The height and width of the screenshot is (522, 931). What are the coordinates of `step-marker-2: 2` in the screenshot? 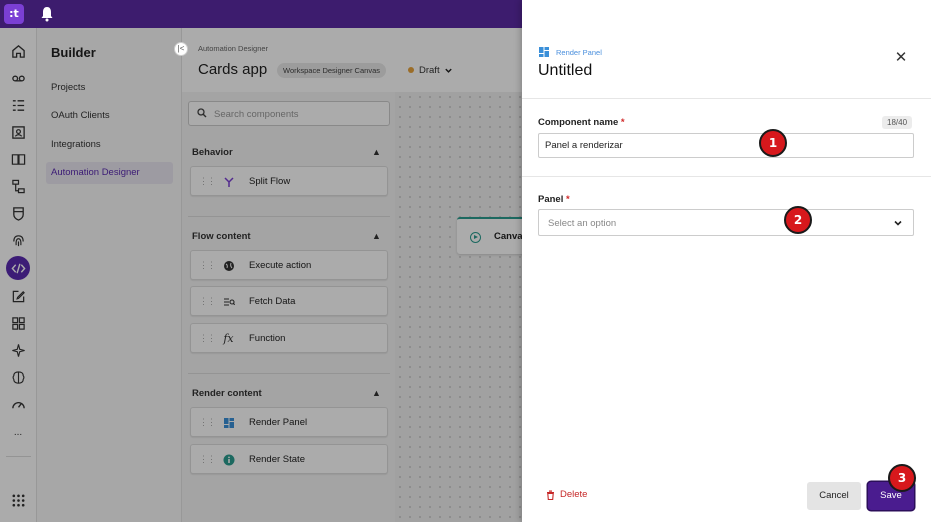 It's located at (798, 220).